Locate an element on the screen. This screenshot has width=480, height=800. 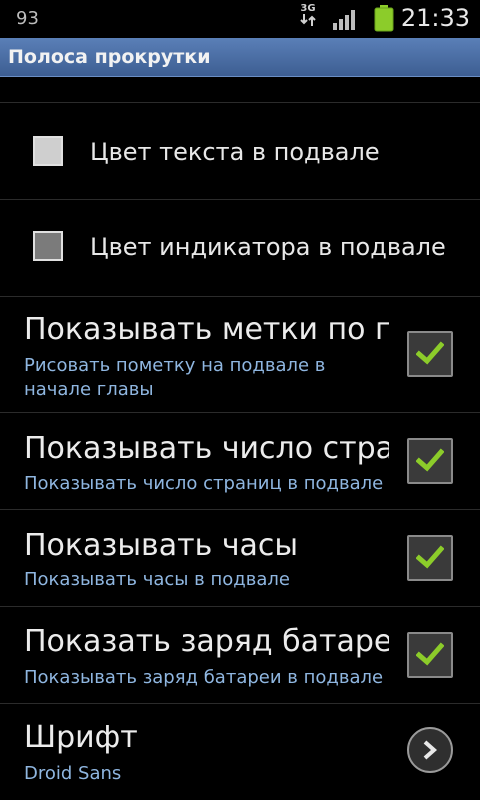
setting-subtitle: Droid Sans is located at coordinates (73, 773).